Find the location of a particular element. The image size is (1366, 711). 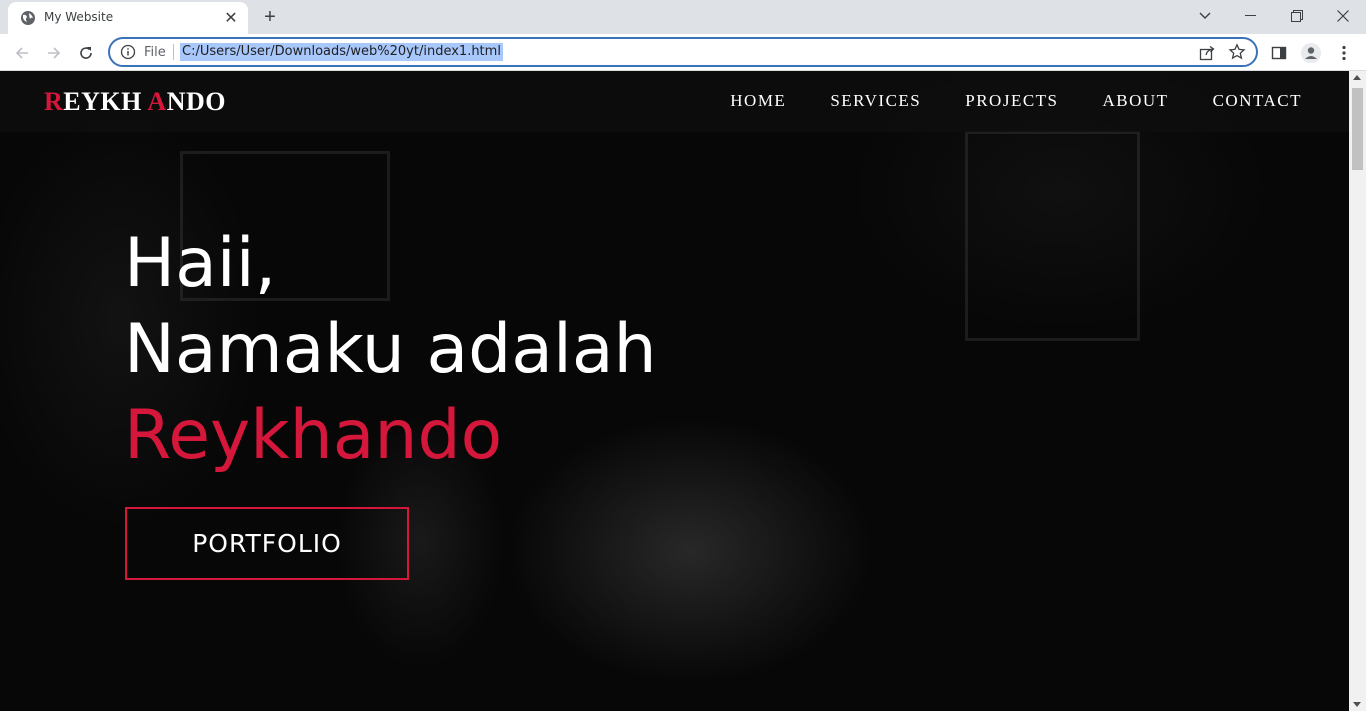

browser-tab: My Website ✕ is located at coordinates (128, 18).